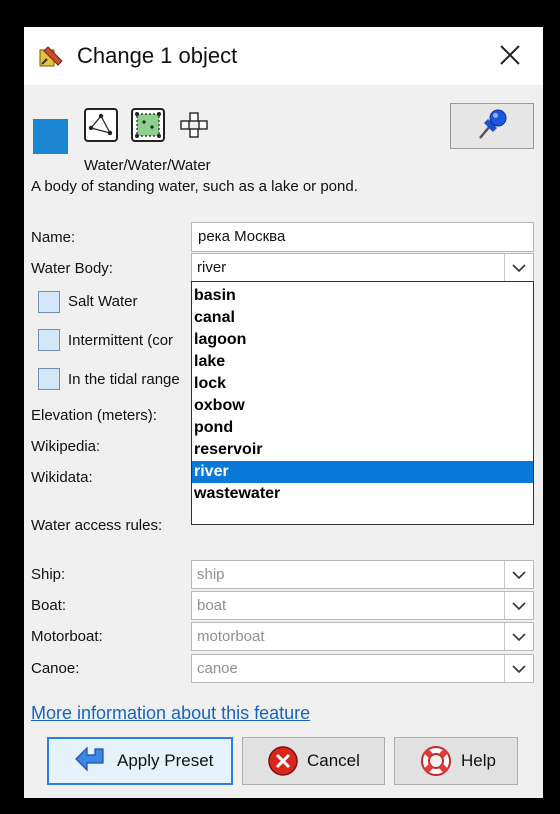  Describe the element at coordinates (62, 477) in the screenshot. I see `wikidata-label: Wikidata:` at that location.